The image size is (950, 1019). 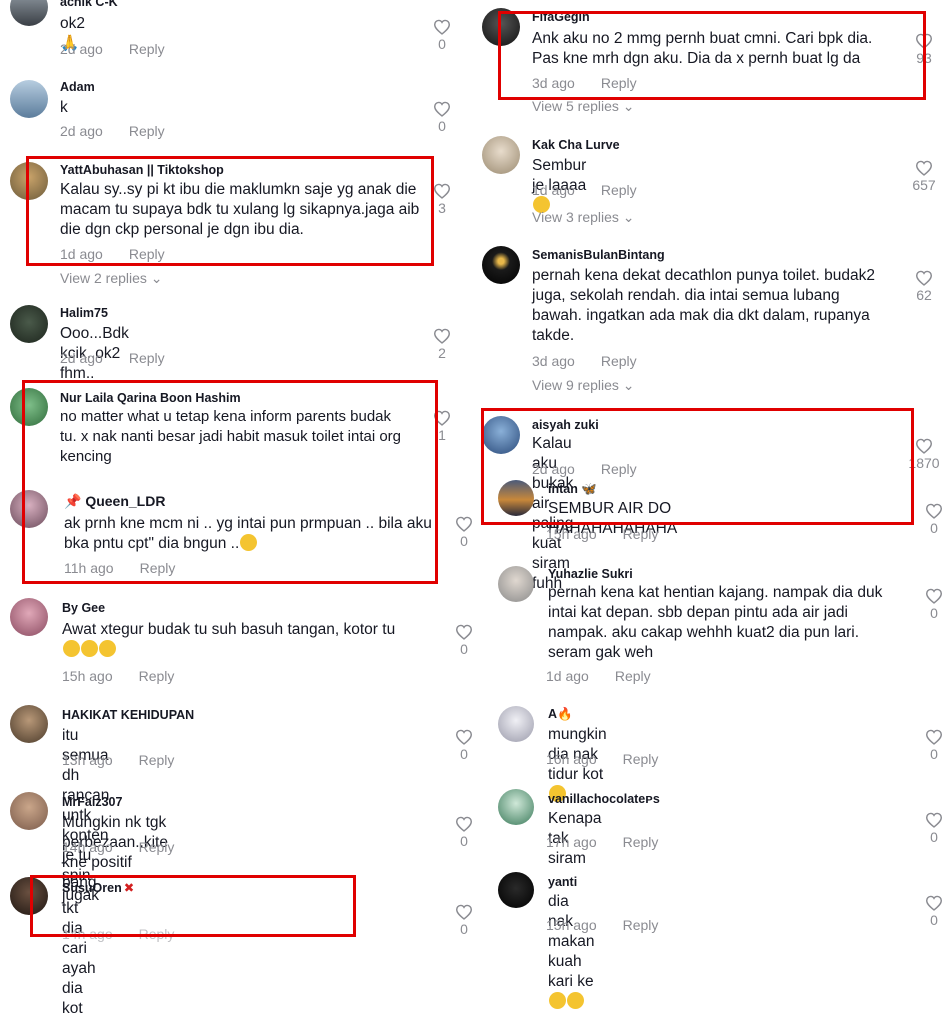 What do you see at coordinates (84, 313) in the screenshot?
I see `comment-username: Halim75` at bounding box center [84, 313].